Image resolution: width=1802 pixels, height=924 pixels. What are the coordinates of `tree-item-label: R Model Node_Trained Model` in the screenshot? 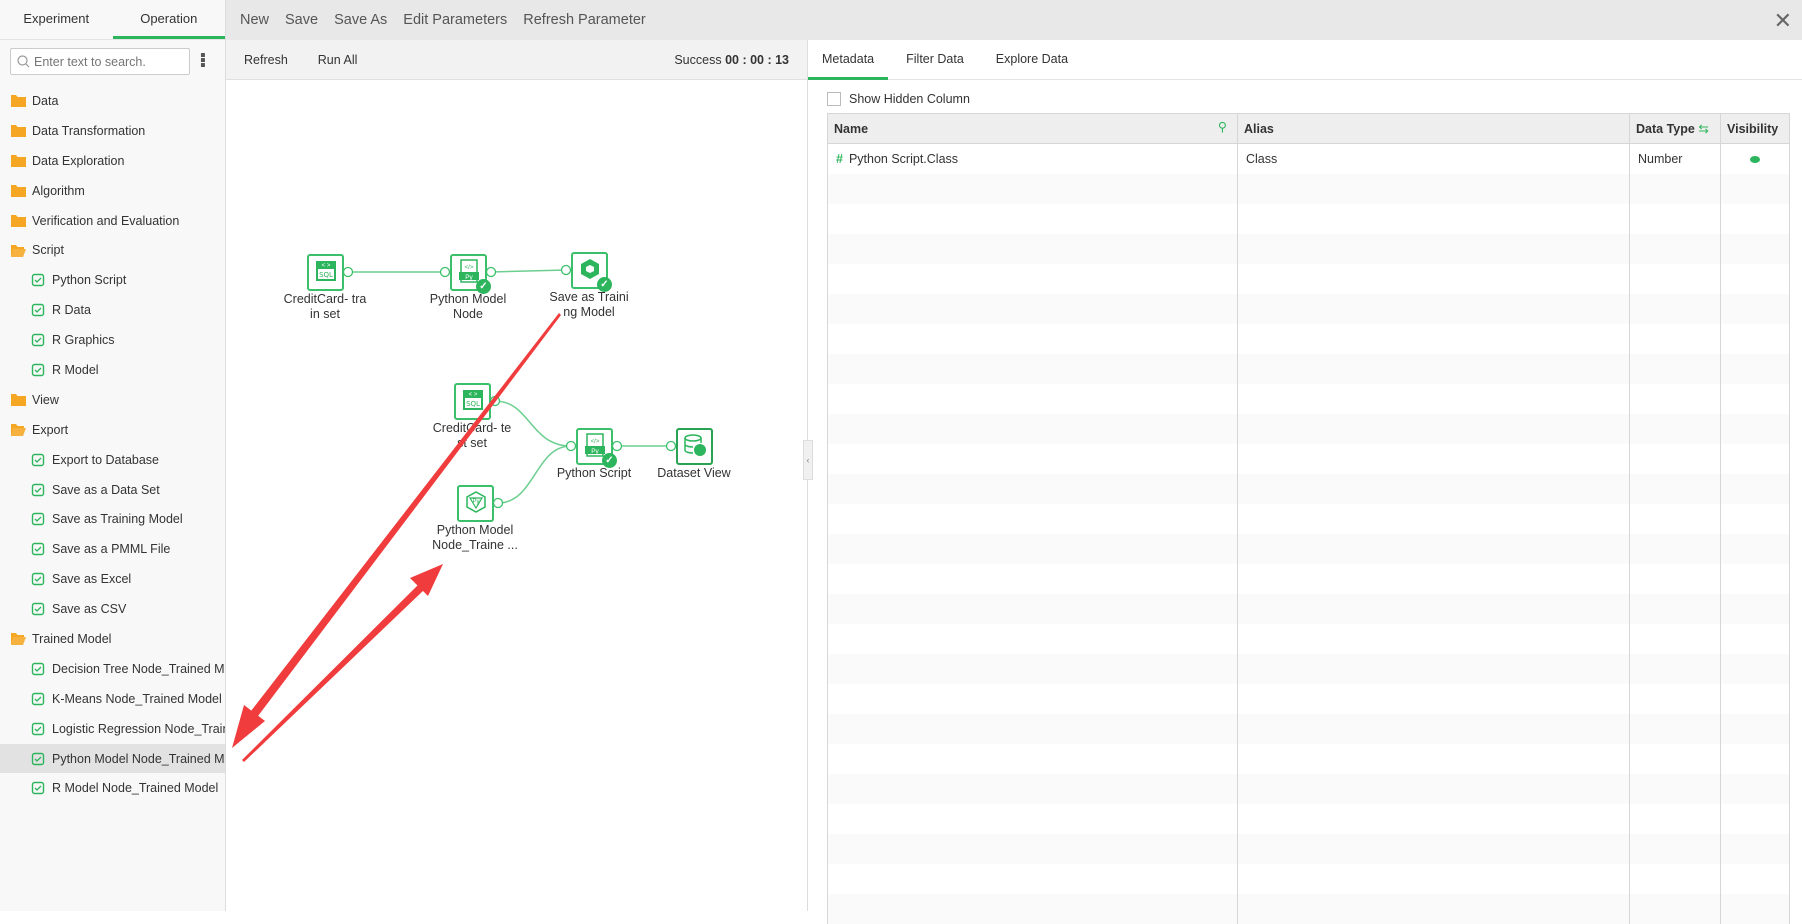 It's located at (135, 788).